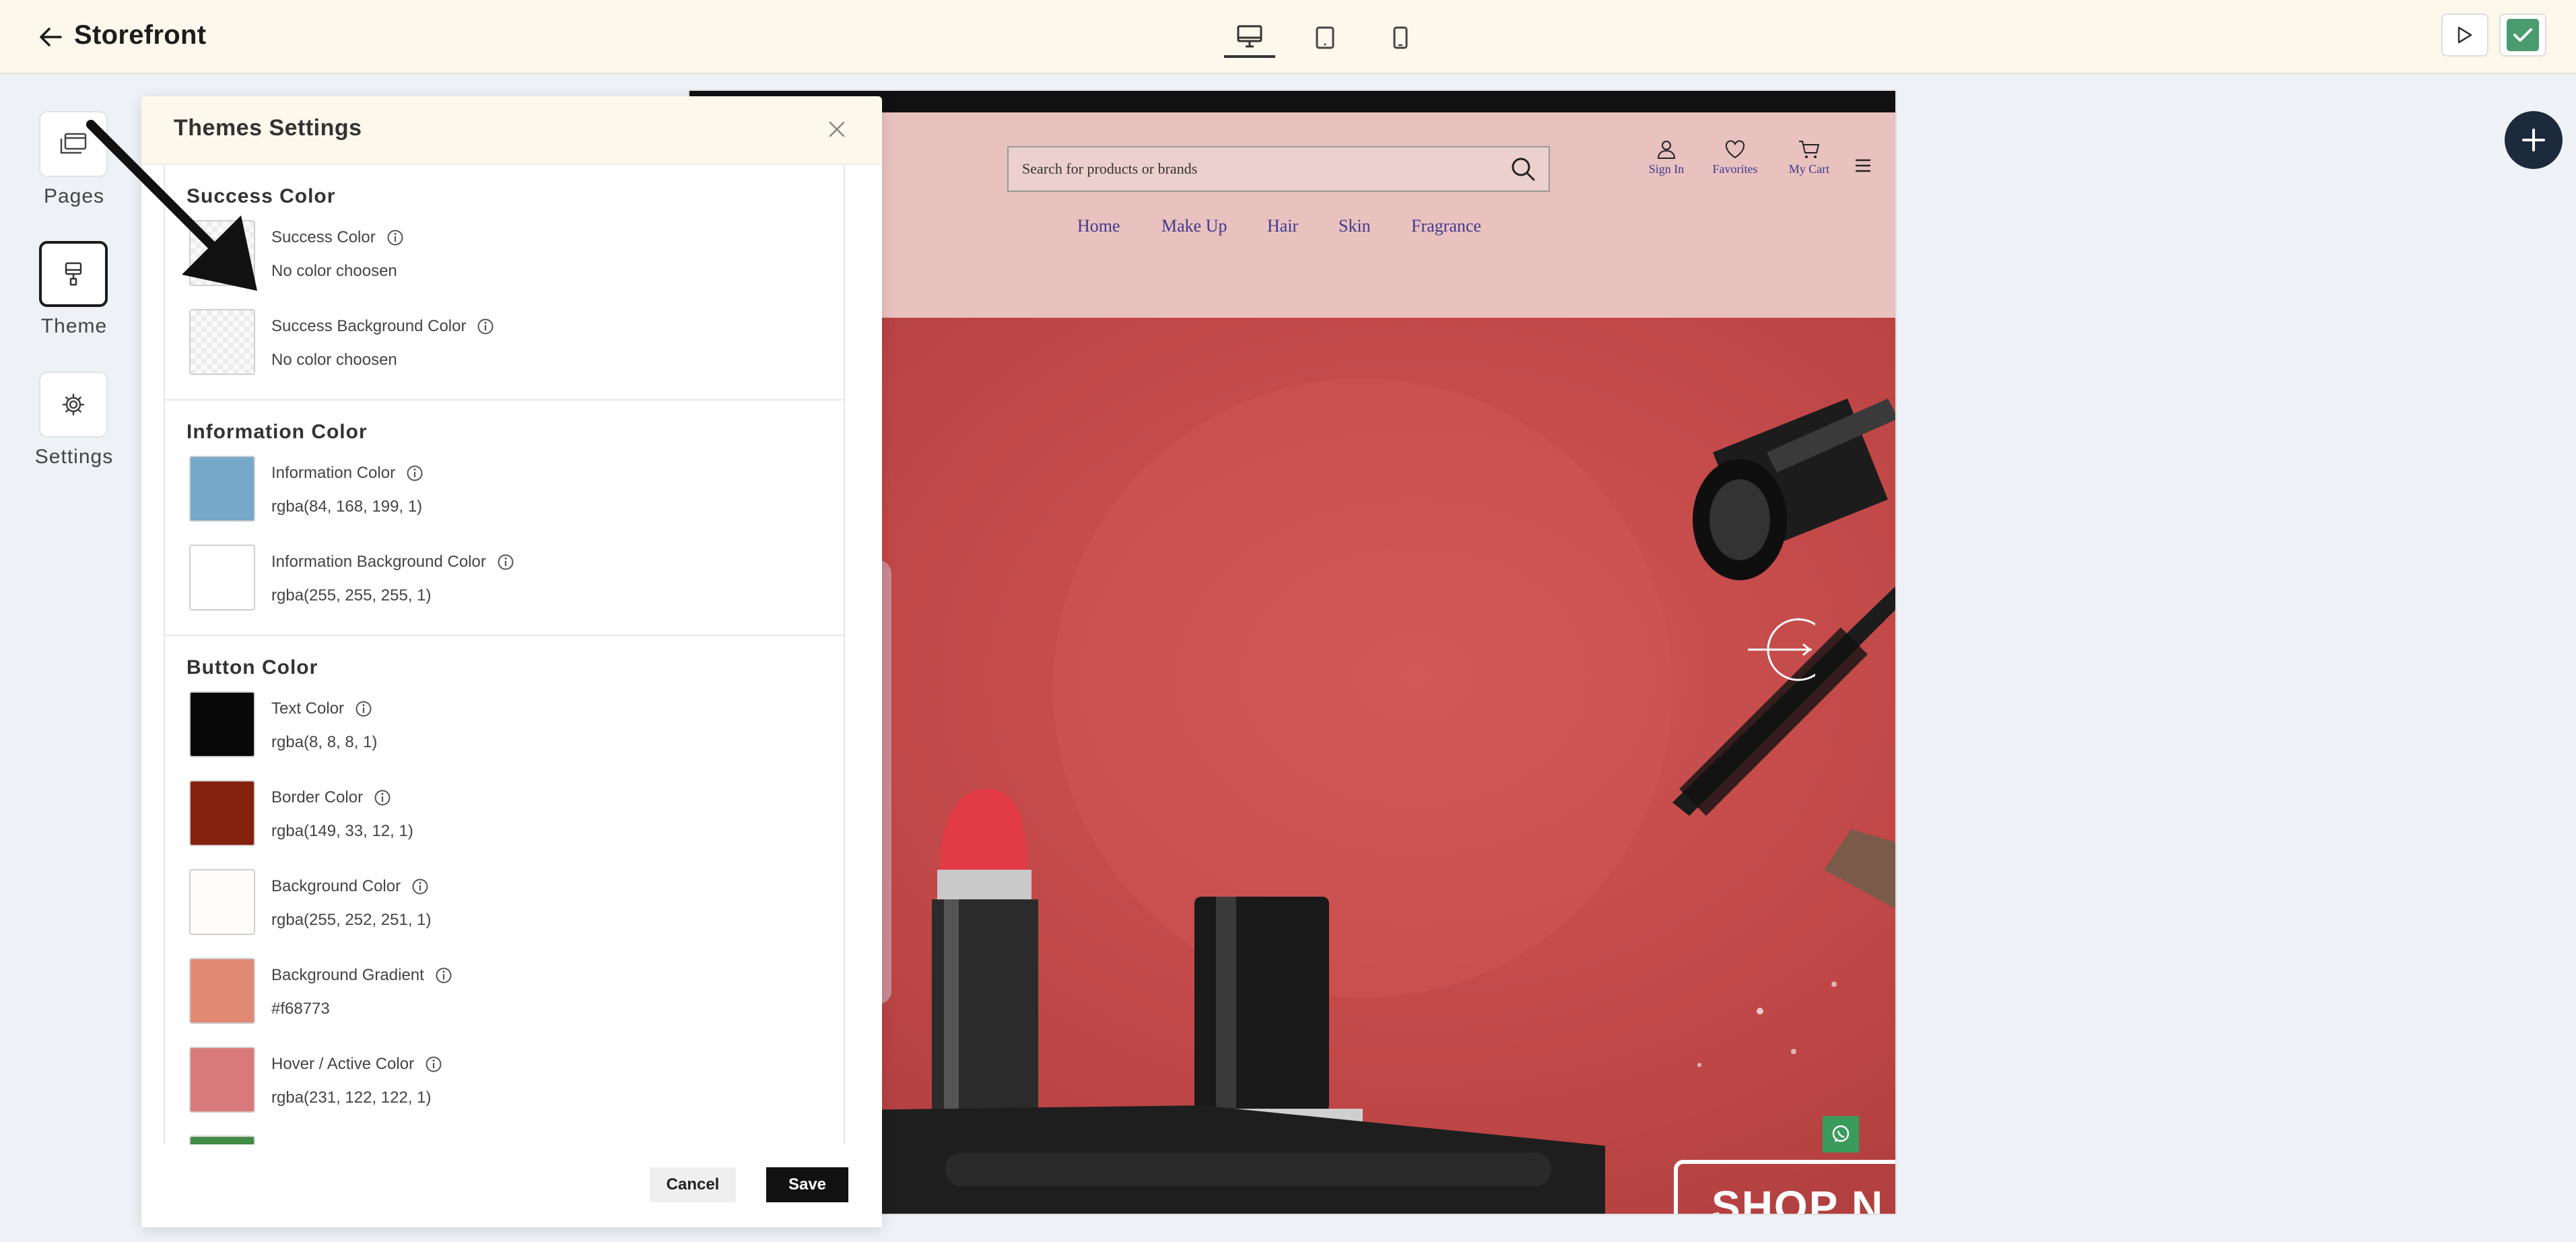 The height and width of the screenshot is (1242, 2576). I want to click on user-icon, so click(1667, 150).